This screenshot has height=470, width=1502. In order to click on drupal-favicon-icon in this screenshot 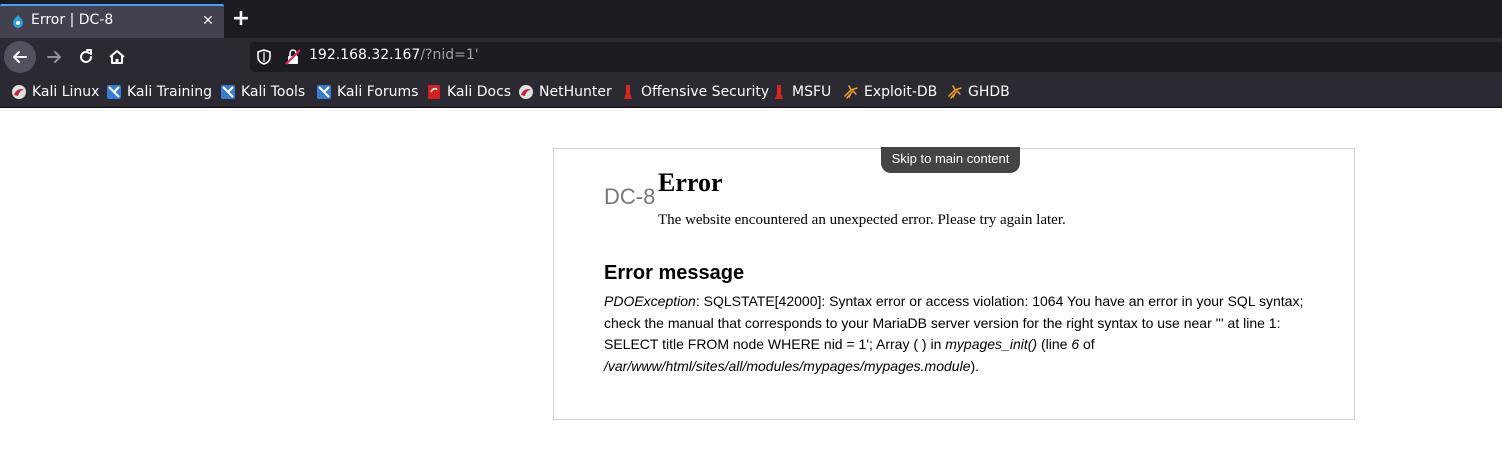, I will do `click(18, 21)`.